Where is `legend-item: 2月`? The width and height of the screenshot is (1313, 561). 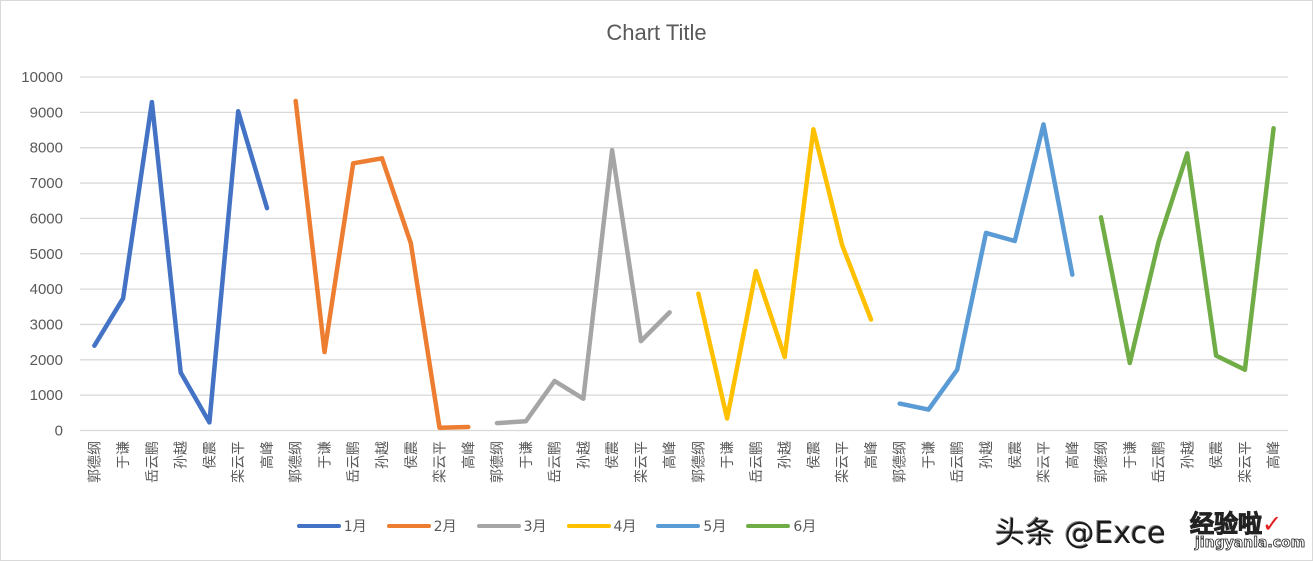
legend-item: 2月 is located at coordinates (421, 526).